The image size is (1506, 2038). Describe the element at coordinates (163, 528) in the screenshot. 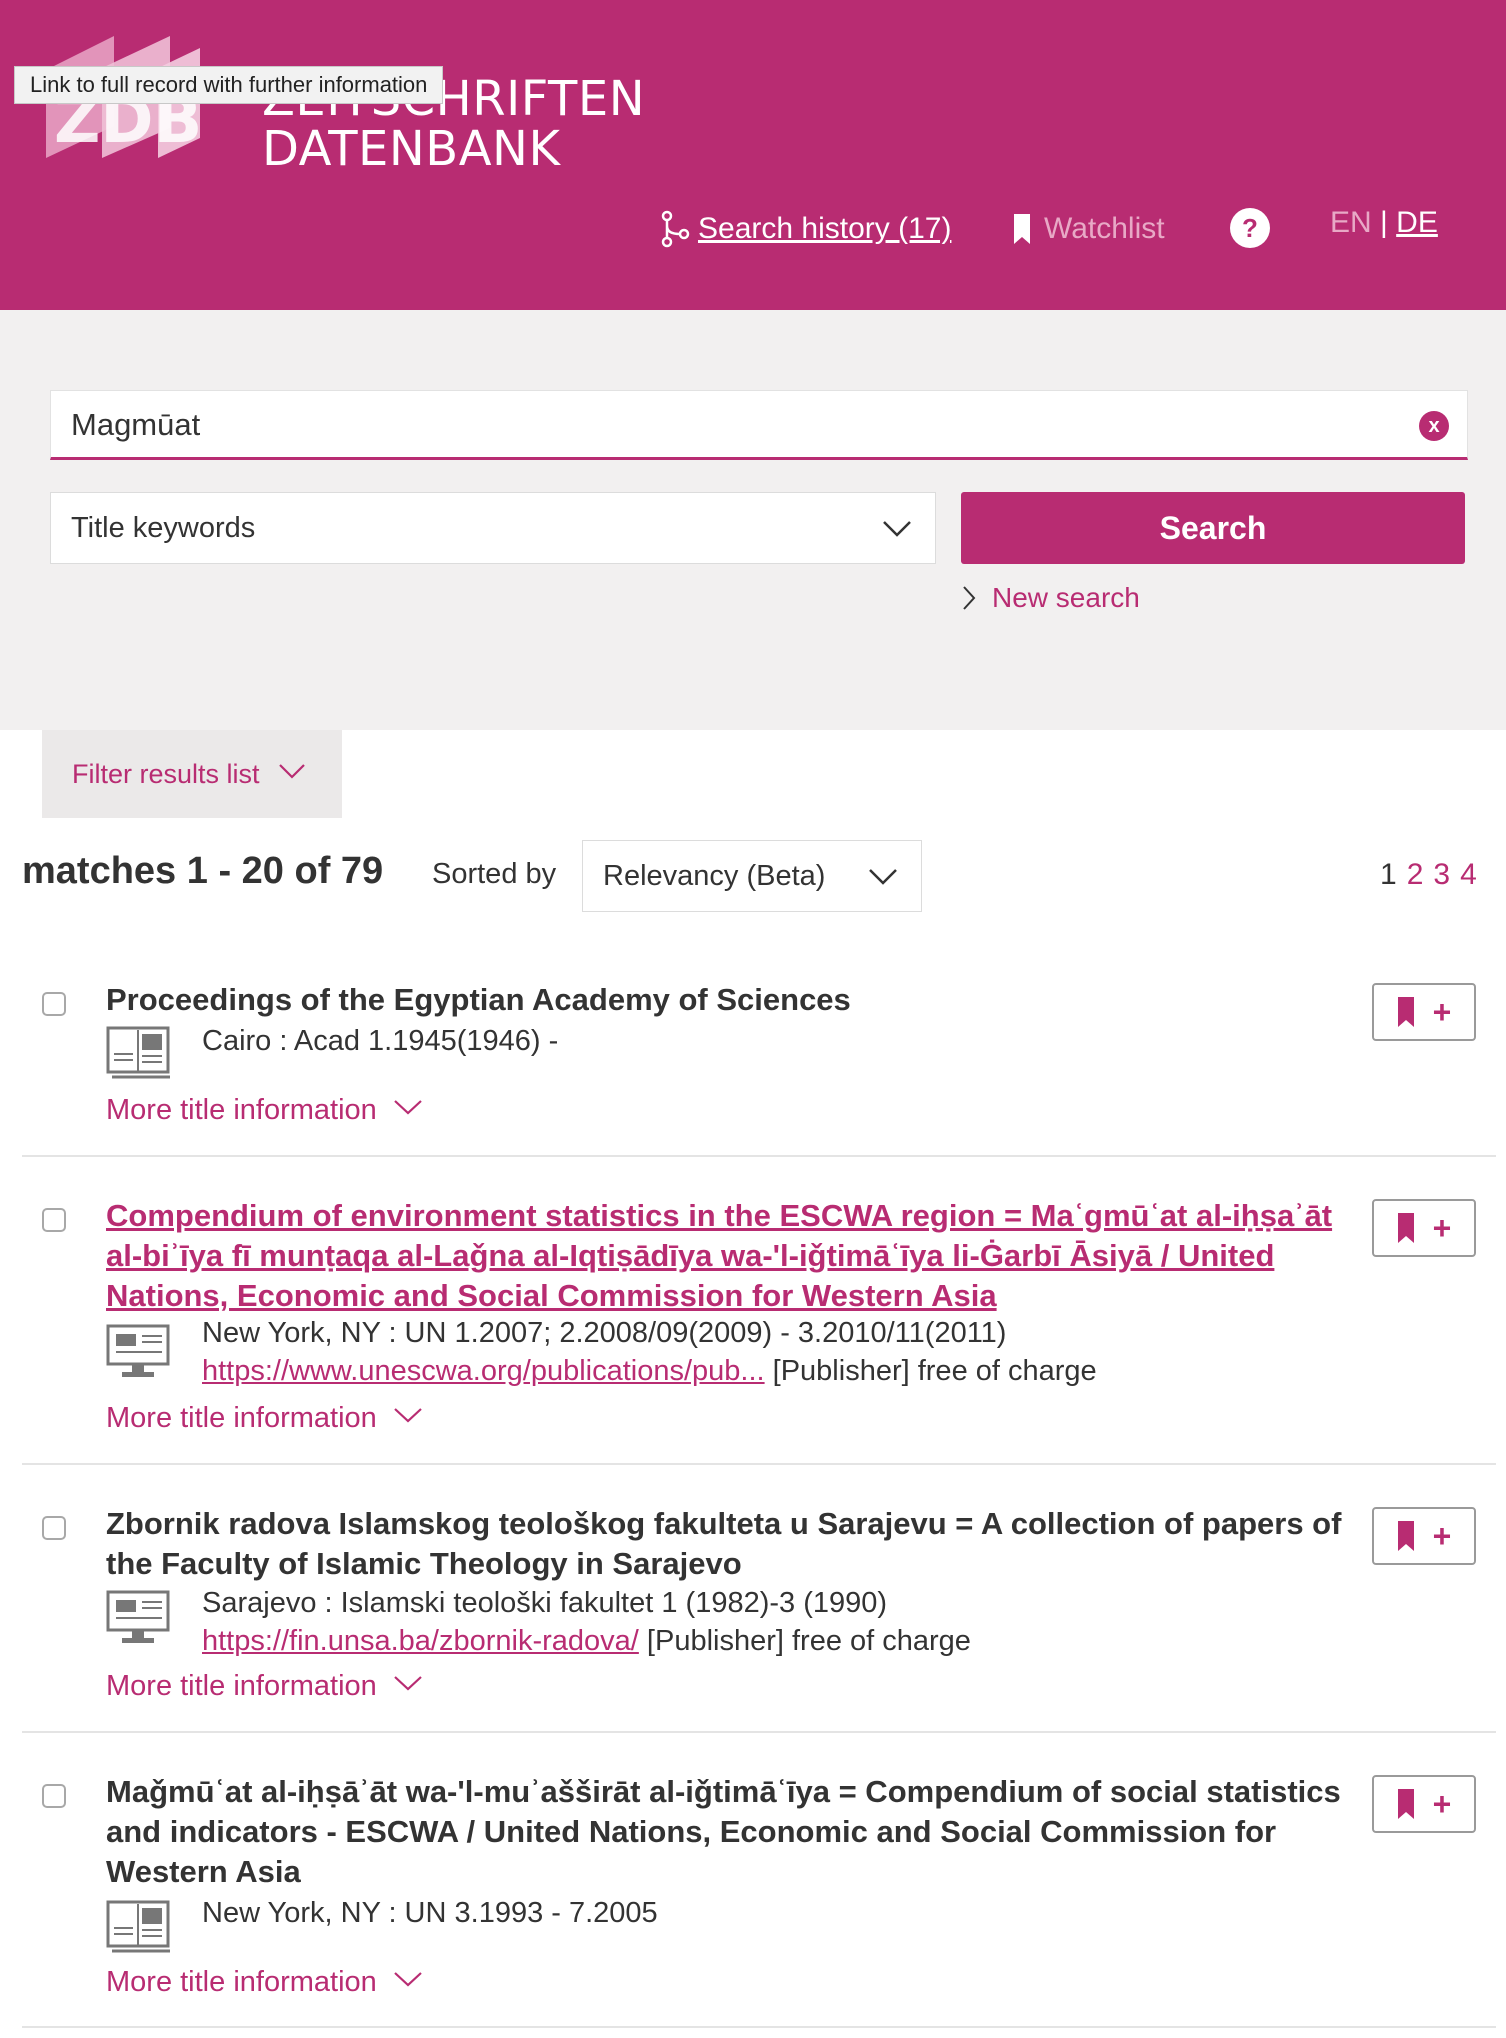

I see `search-field-value: Title keywords` at that location.